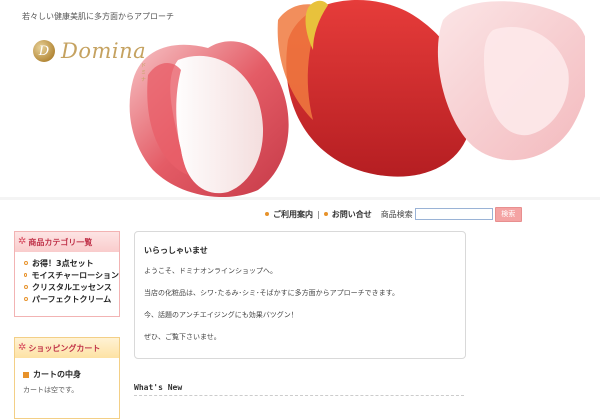 The image size is (600, 419). What do you see at coordinates (64, 348) in the screenshot?
I see `cart-title: ショッピングカート` at bounding box center [64, 348].